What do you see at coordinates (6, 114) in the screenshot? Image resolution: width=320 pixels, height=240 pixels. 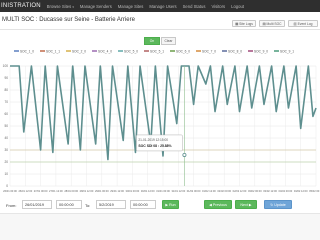 I see `y-tick-label: 60` at bounding box center [6, 114].